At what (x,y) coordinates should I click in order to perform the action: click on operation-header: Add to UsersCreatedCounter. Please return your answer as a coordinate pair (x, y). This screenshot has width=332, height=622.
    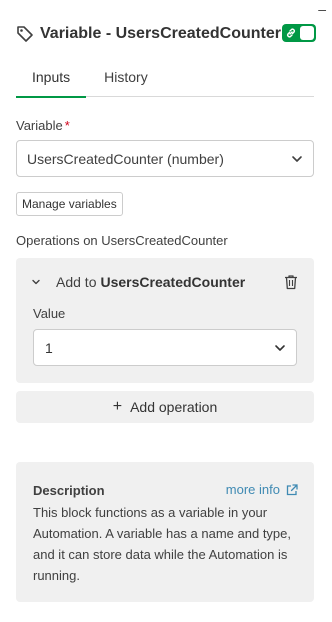
    Looking at the image, I should click on (137, 282).